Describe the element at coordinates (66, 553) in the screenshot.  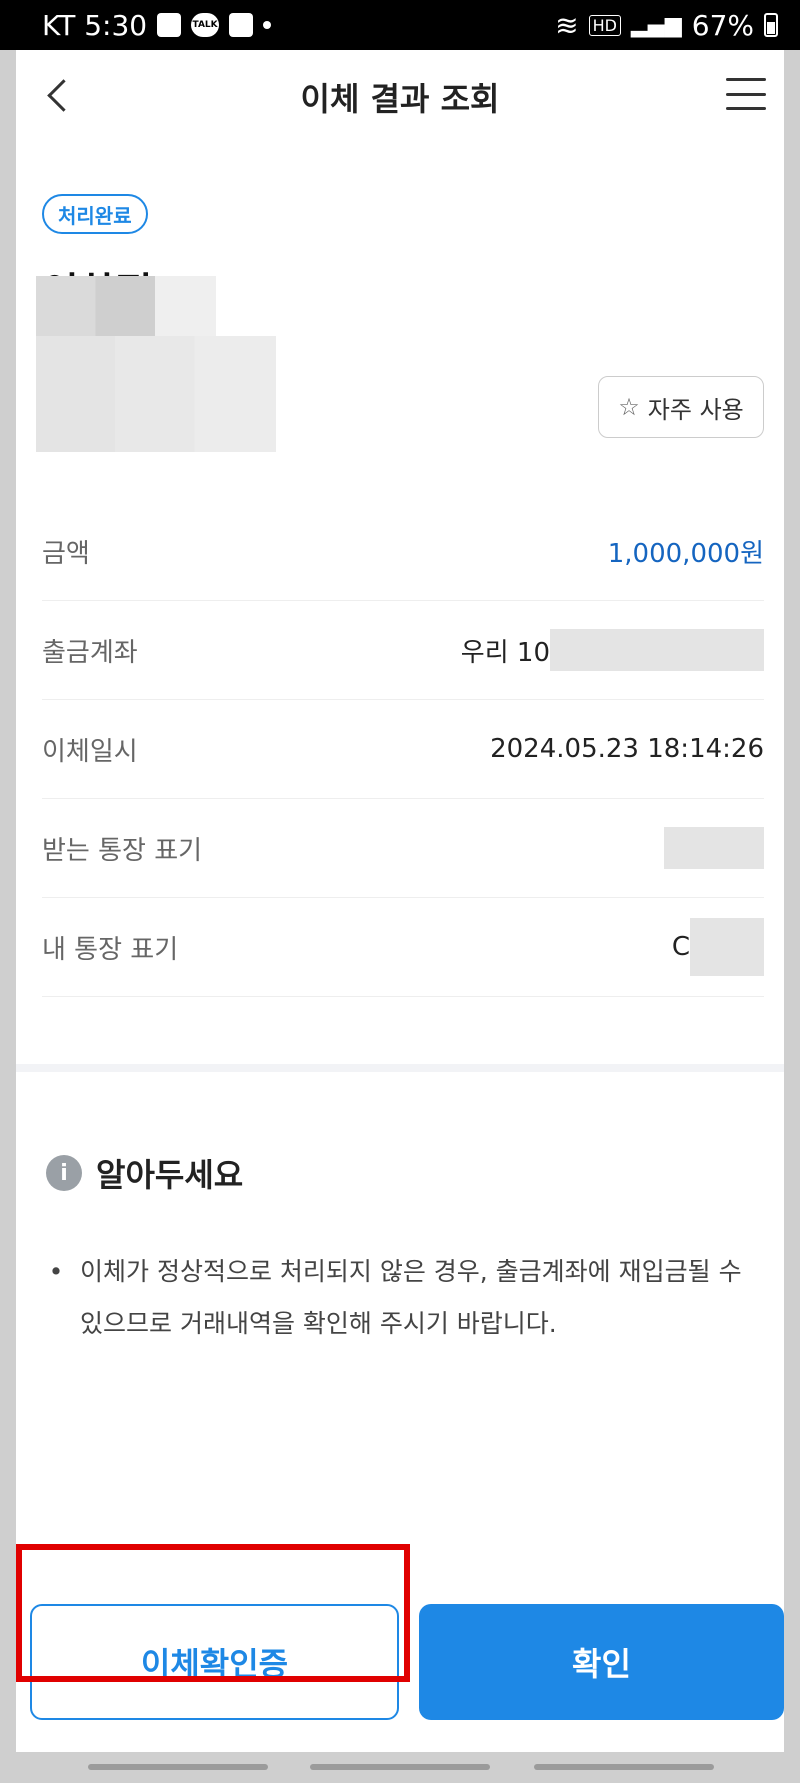
I see `detail-label: 금액` at that location.